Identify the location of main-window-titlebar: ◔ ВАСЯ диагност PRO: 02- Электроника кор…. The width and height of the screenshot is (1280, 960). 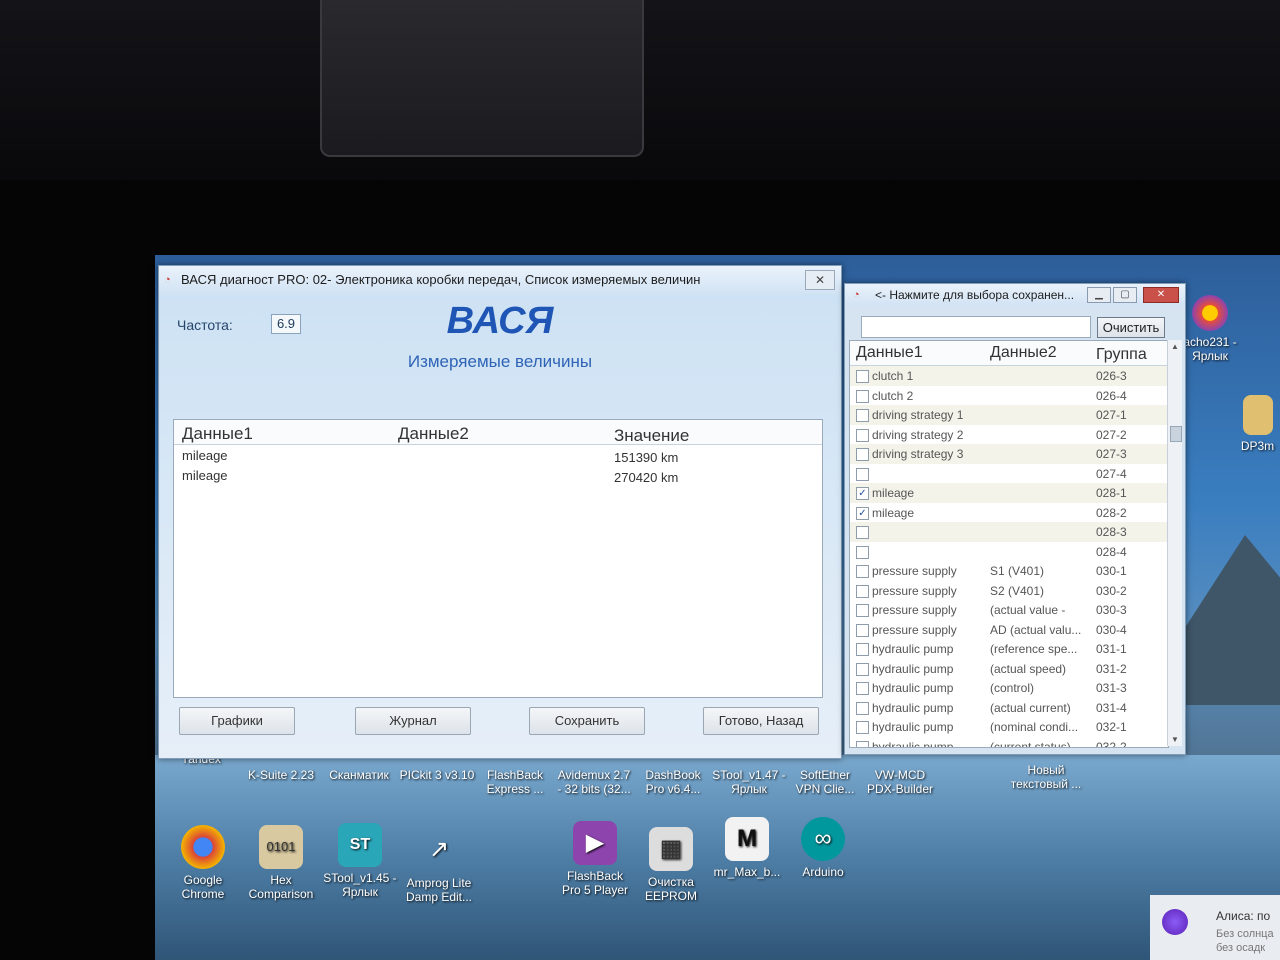
(500, 280).